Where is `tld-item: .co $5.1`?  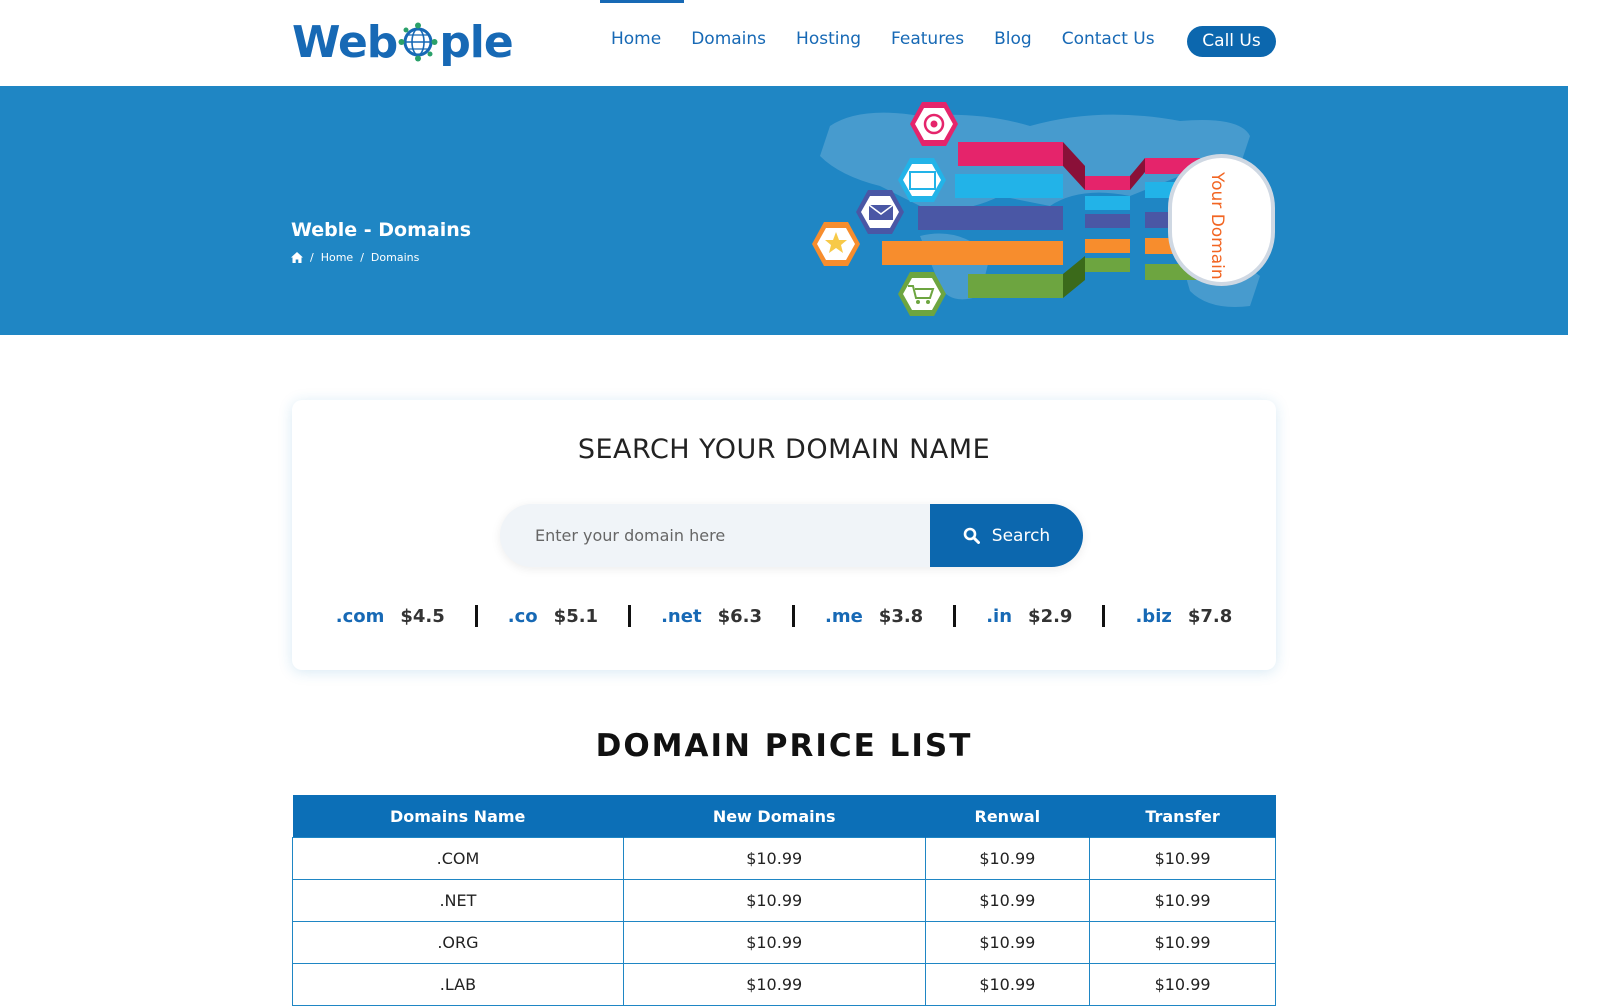
tld-item: .co $5.1 is located at coordinates (553, 616).